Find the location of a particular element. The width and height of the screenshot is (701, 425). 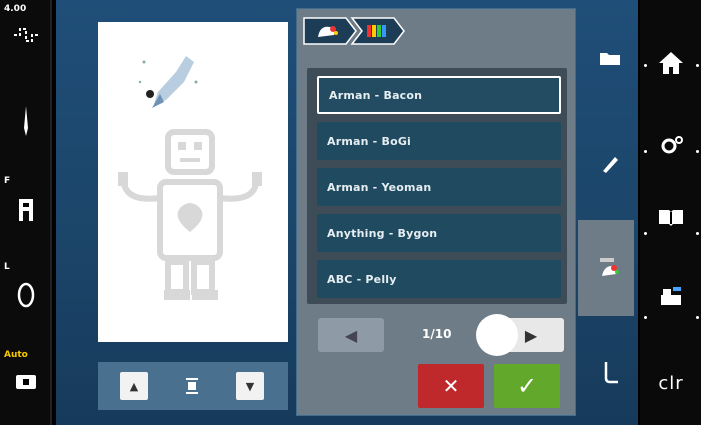

needle-icon is located at coordinates (26, 121).